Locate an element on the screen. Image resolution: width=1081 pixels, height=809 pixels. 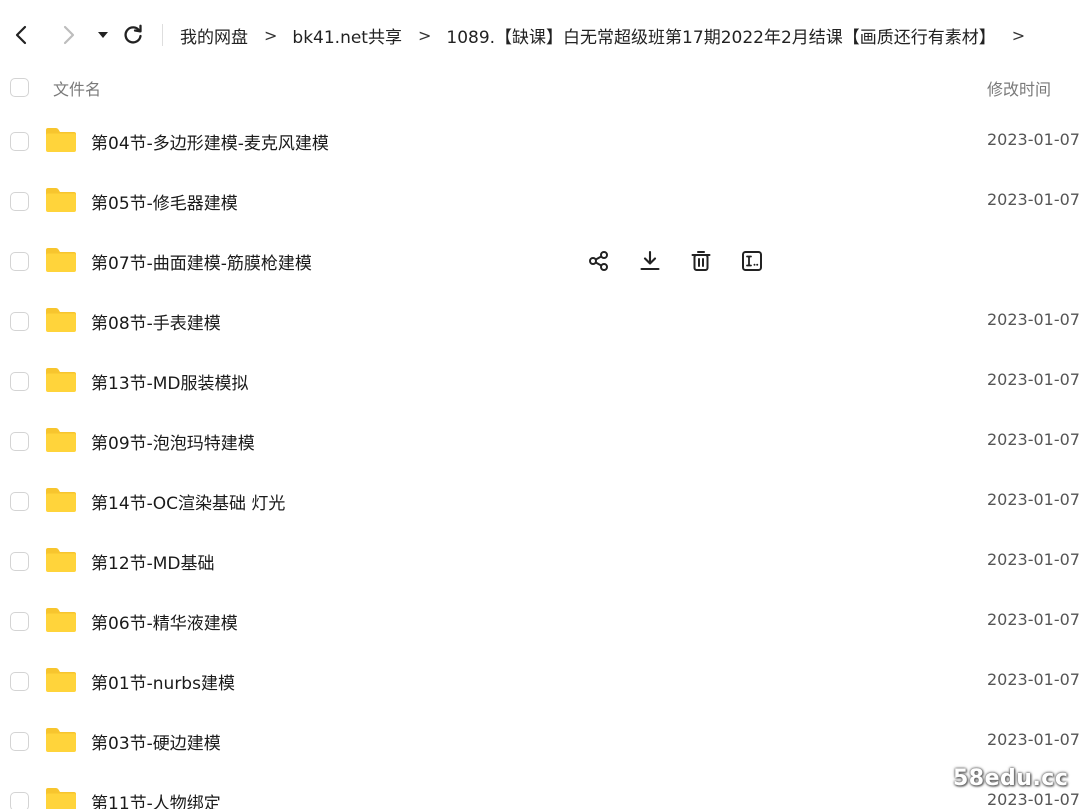
rename-button is located at coordinates (752, 261).